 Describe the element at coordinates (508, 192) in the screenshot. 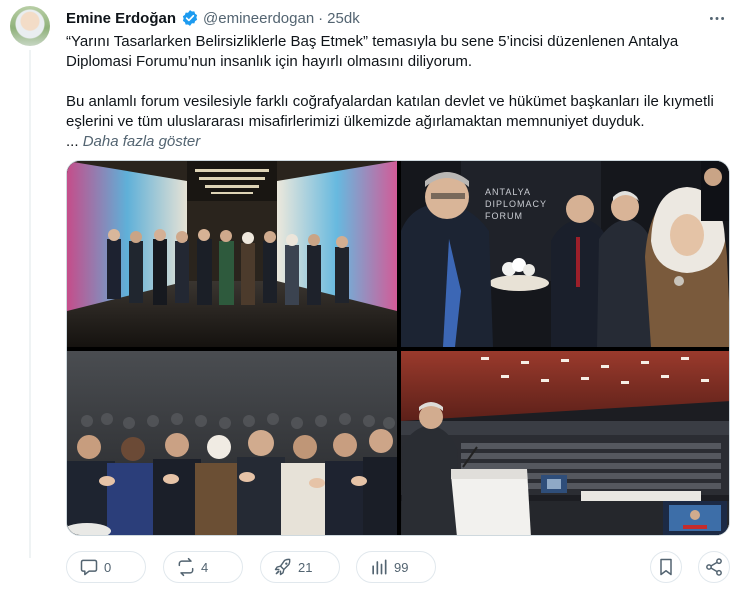

I see `backdrop-text-1: ANTALYA` at that location.